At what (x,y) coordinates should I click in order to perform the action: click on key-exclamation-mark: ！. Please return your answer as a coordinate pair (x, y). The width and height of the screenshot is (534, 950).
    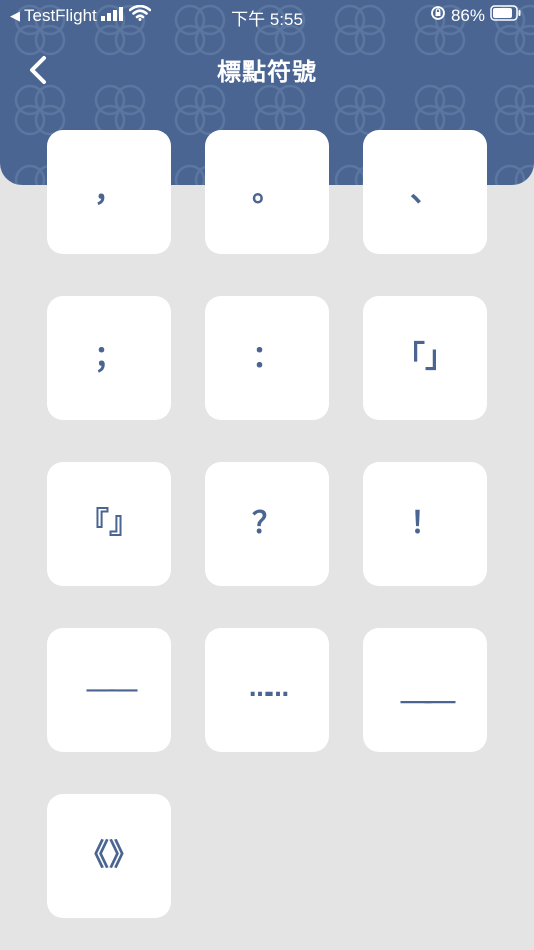
    Looking at the image, I should click on (425, 524).